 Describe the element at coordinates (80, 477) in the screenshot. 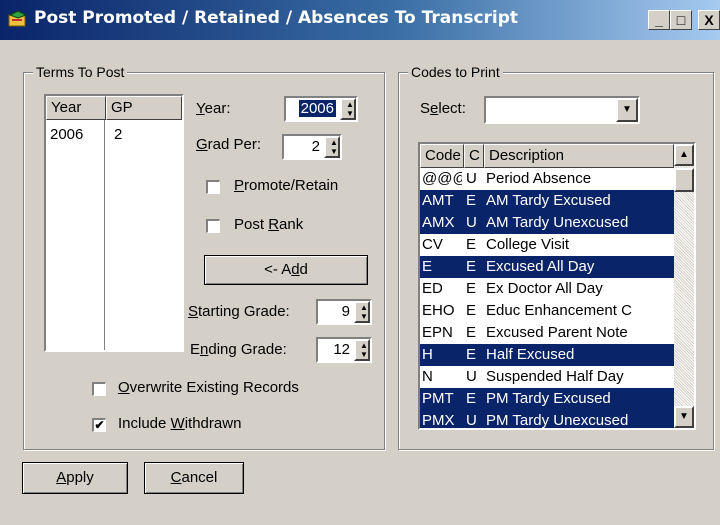

I see `apply-label-text: pply` at that location.